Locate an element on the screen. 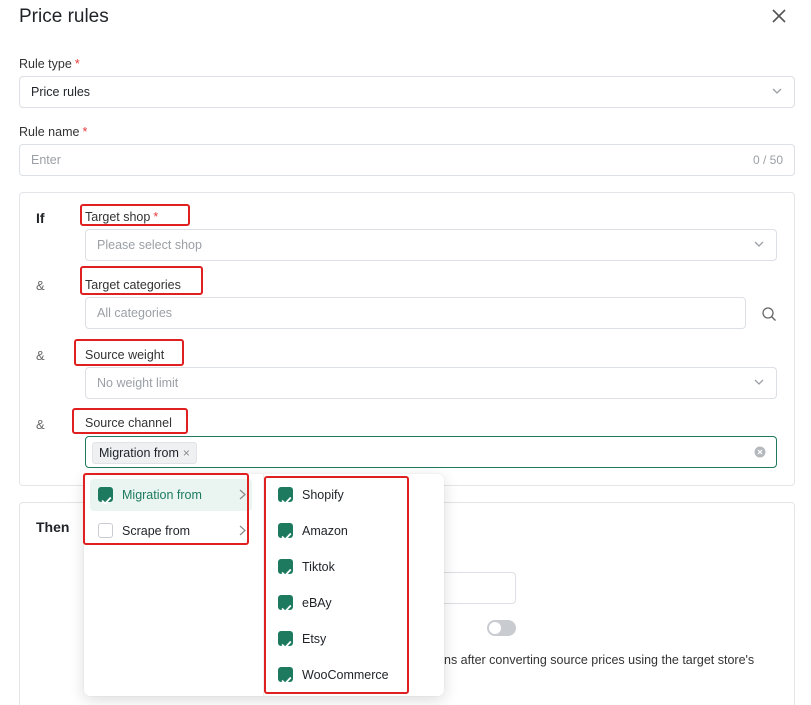 The width and height of the screenshot is (811, 705). toggle-switch is located at coordinates (501, 628).